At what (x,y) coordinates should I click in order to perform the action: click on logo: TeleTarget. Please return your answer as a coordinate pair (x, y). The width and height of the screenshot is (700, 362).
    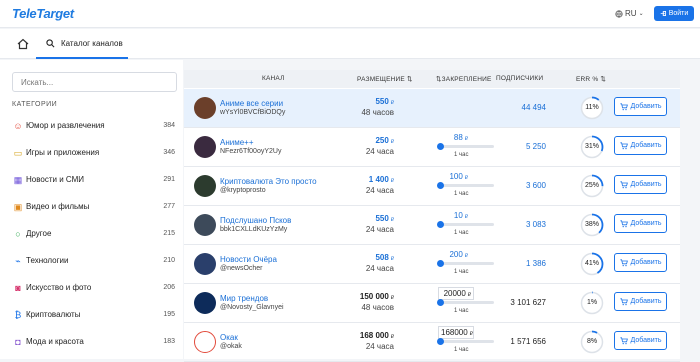
    Looking at the image, I should click on (43, 13).